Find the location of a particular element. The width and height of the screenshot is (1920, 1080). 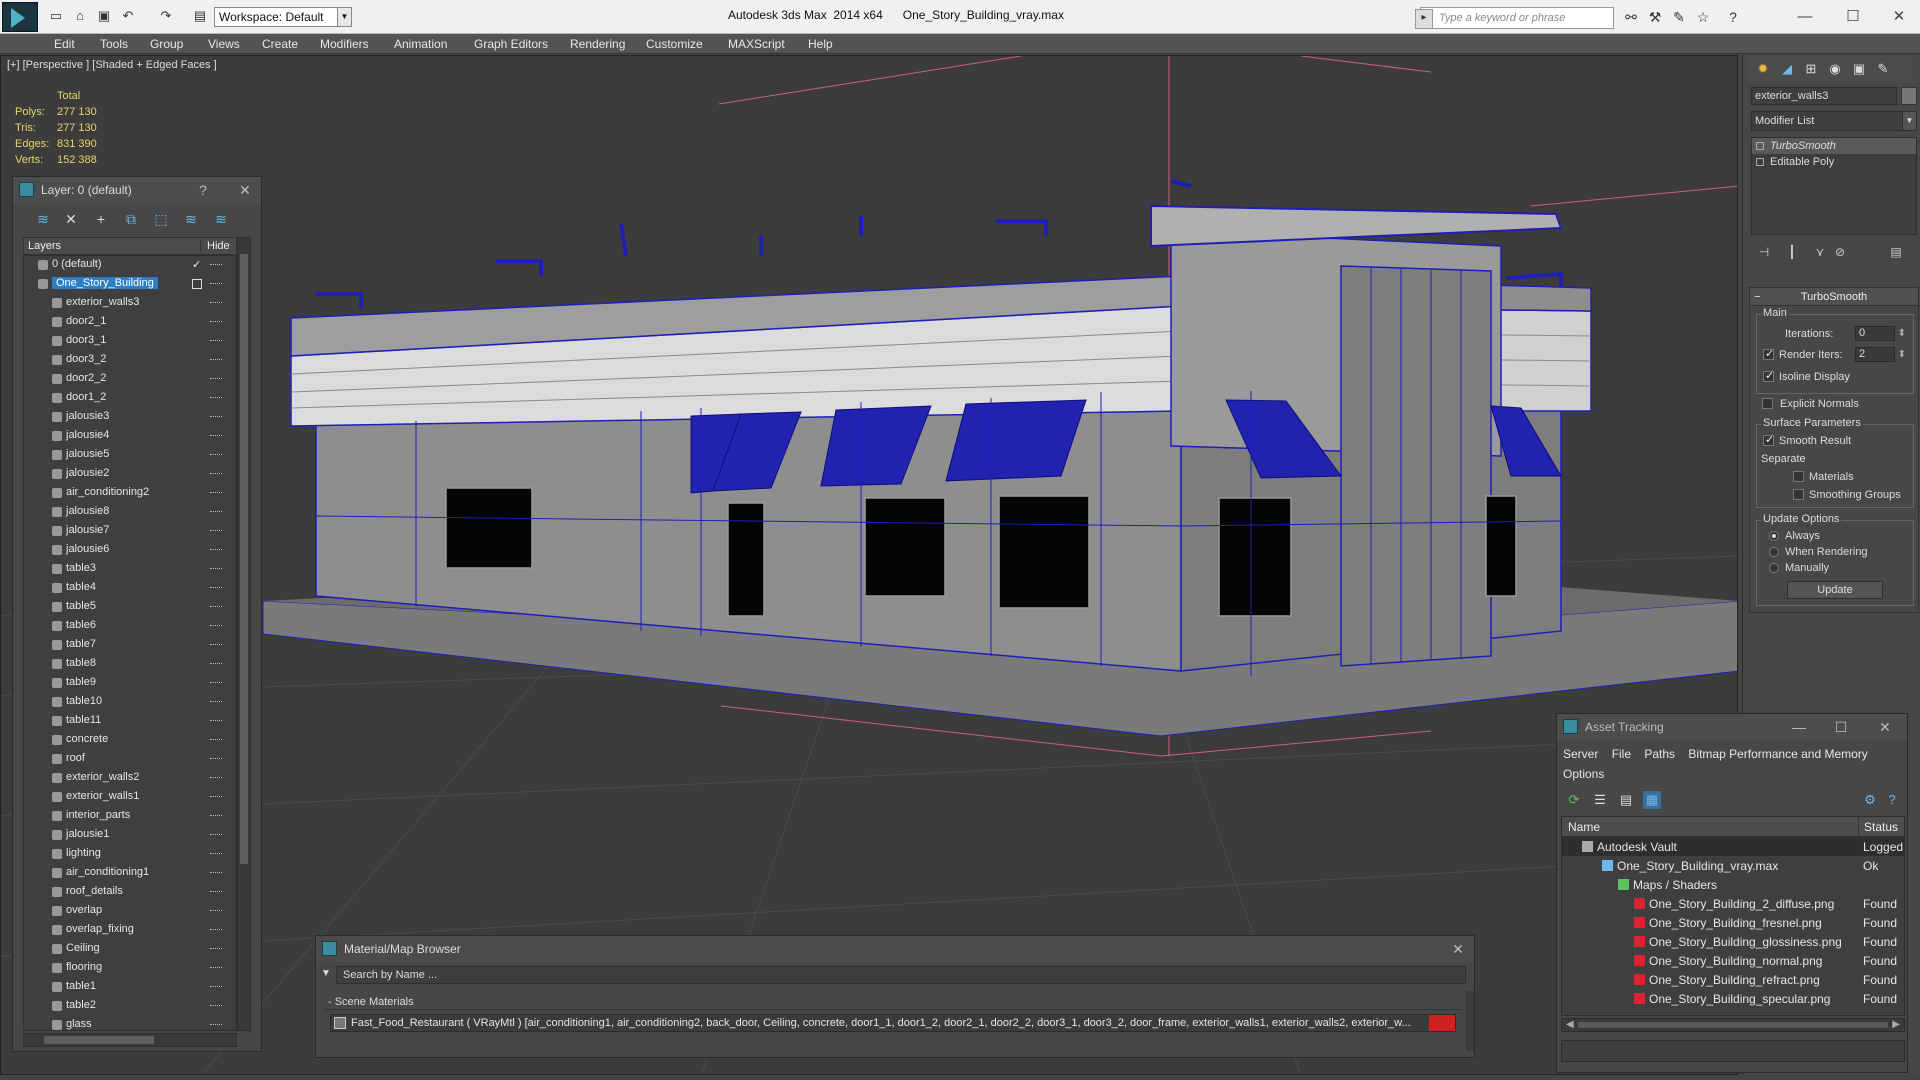

checkin-icon: ⚙ is located at coordinates (1870, 800).